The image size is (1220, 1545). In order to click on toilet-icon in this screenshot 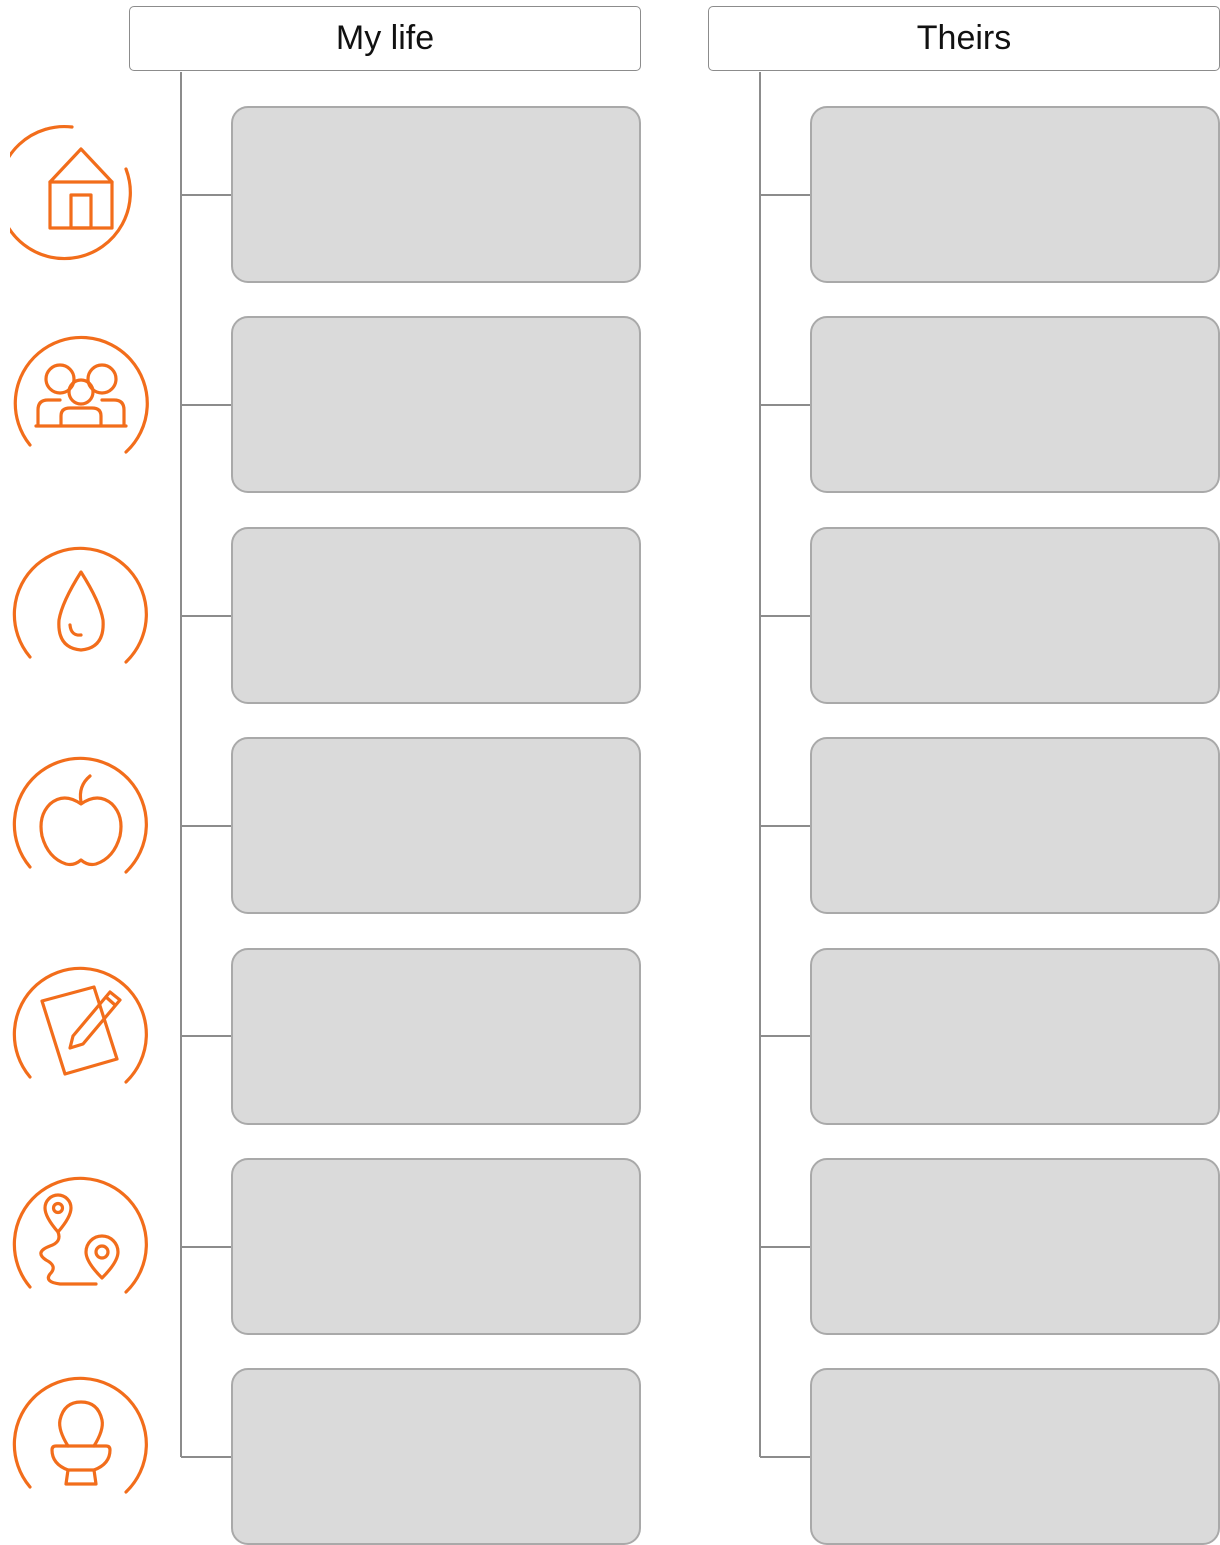, I will do `click(80, 1435)`.